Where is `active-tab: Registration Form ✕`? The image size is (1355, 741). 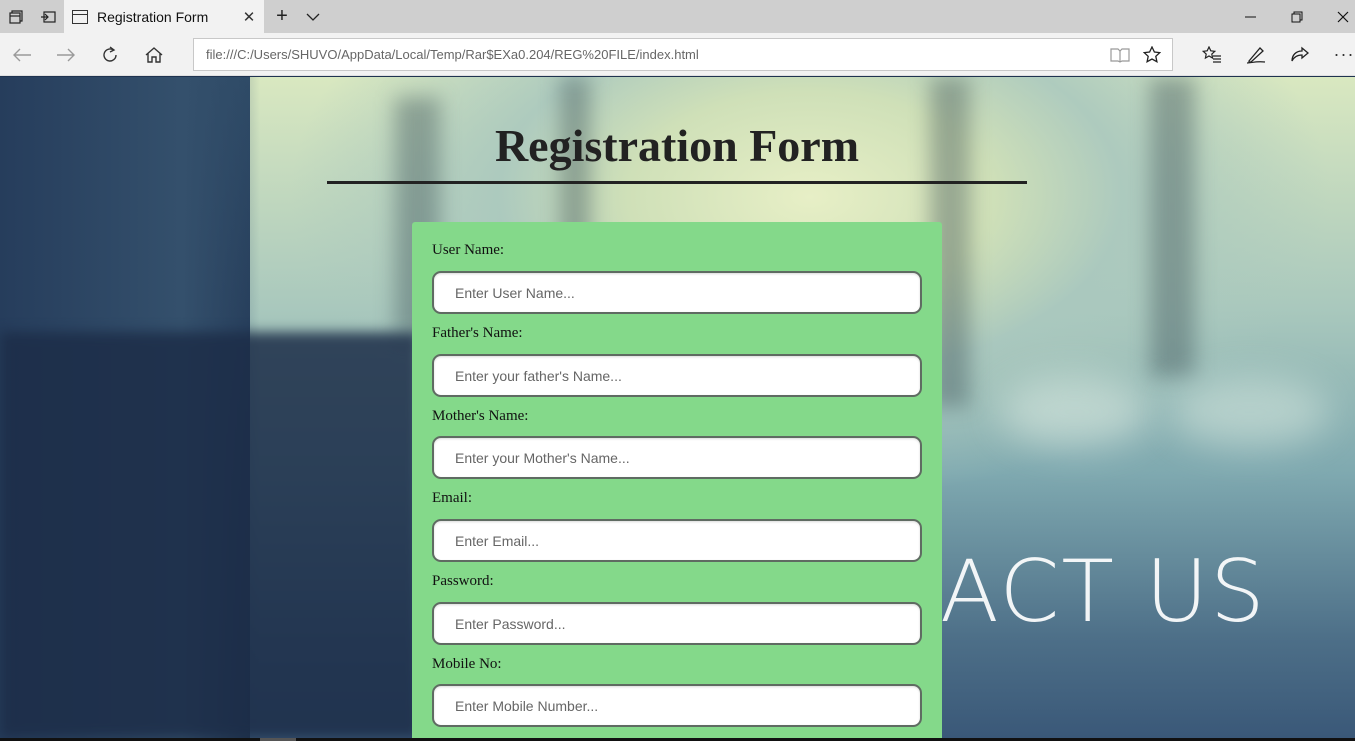
active-tab: Registration Form ✕ is located at coordinates (164, 16).